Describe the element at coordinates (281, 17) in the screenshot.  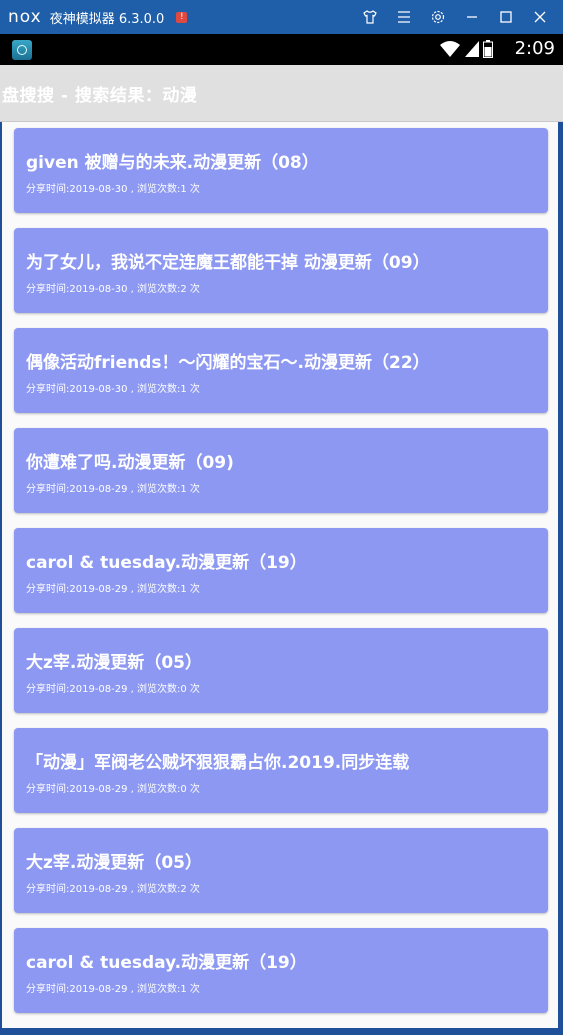
I see `emulator-title-bar: nox 夜神模拟器 6.3.0.0 !` at that location.